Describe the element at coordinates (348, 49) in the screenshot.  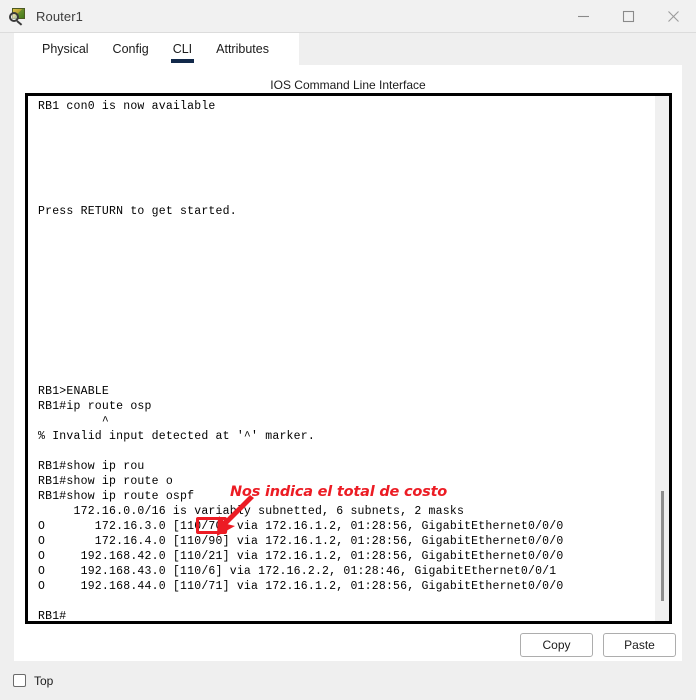
I see `tabbar: Physical Config CLI Attributes` at that location.